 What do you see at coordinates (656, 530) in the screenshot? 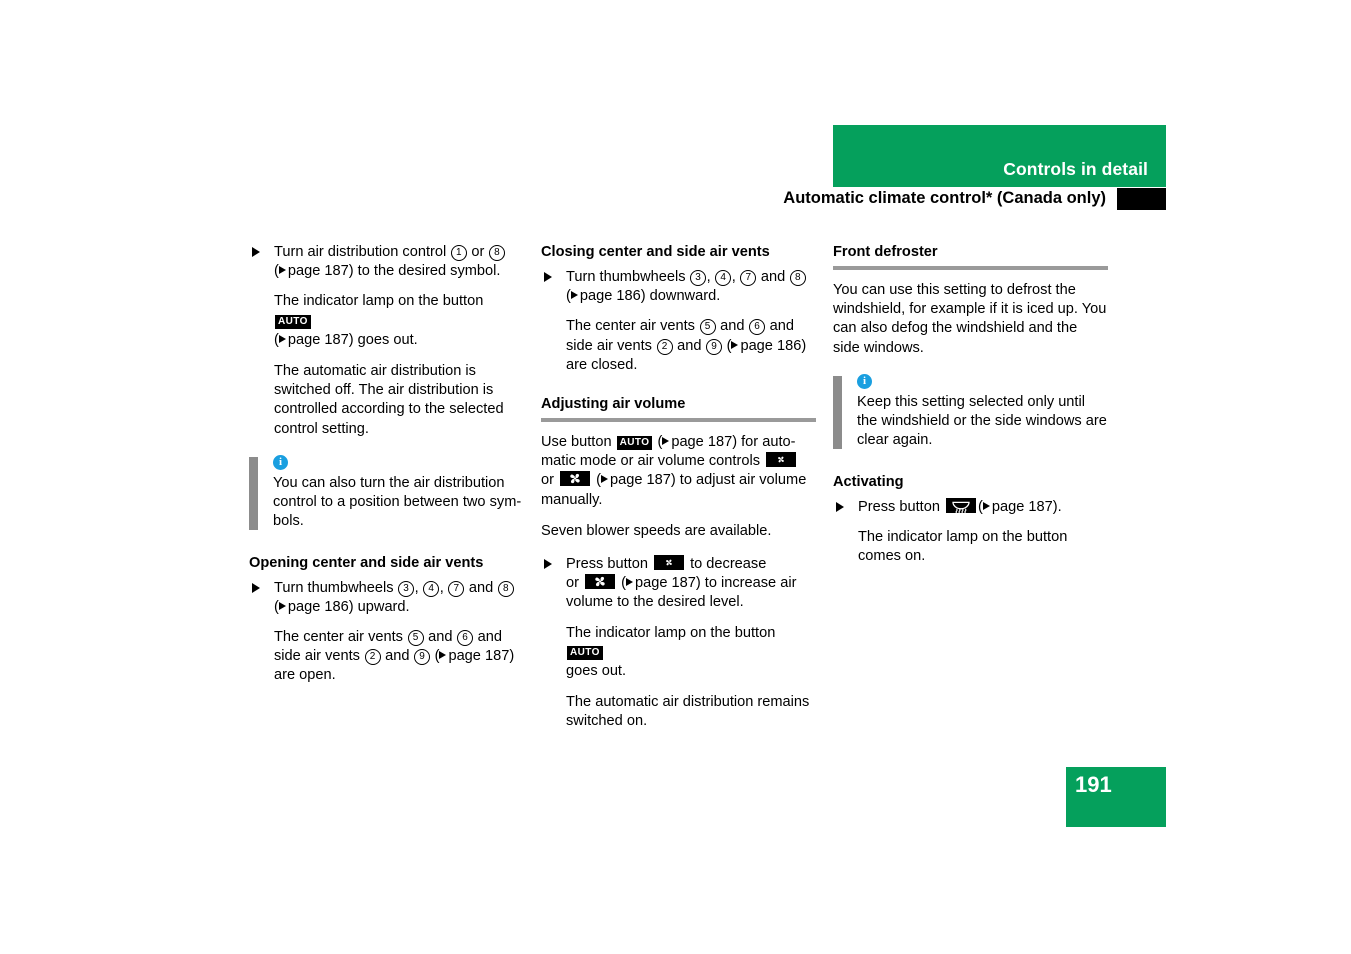
I see `para-blower-speeds: Seven blower speeds are available.` at bounding box center [656, 530].